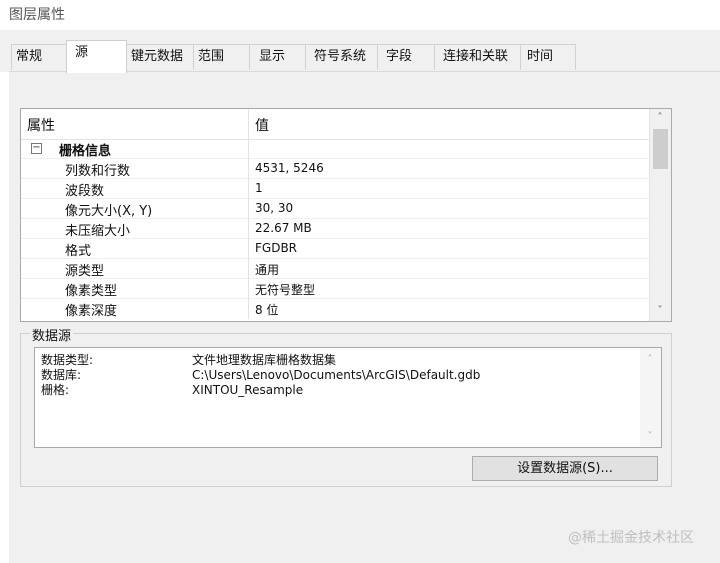 The height and width of the screenshot is (563, 720). I want to click on property-value: 1, so click(259, 188).